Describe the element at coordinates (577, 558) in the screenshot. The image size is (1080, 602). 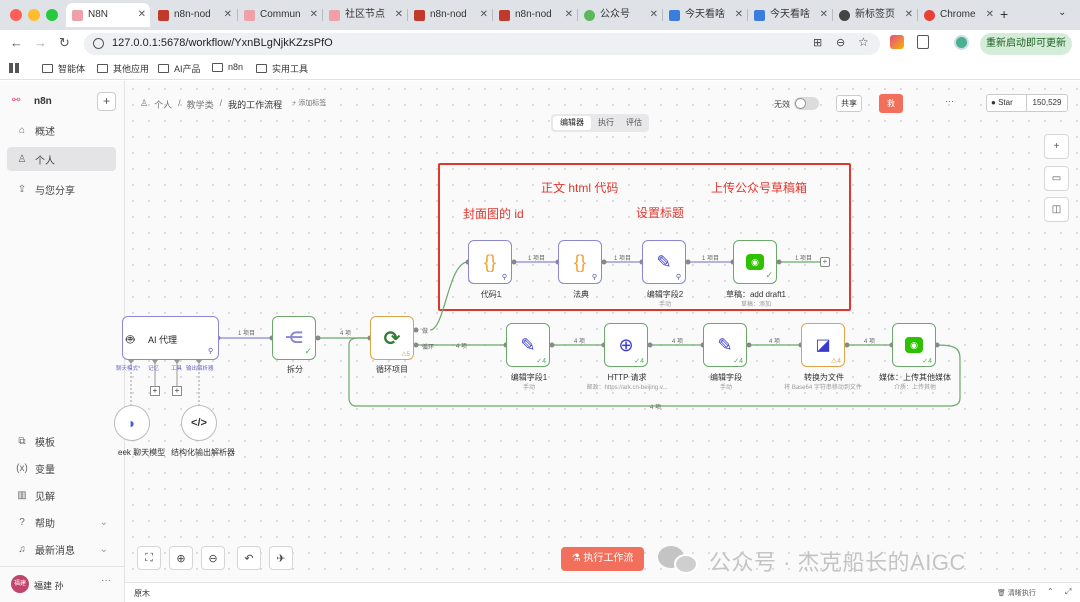
I see `flask-icon: ⚗` at that location.